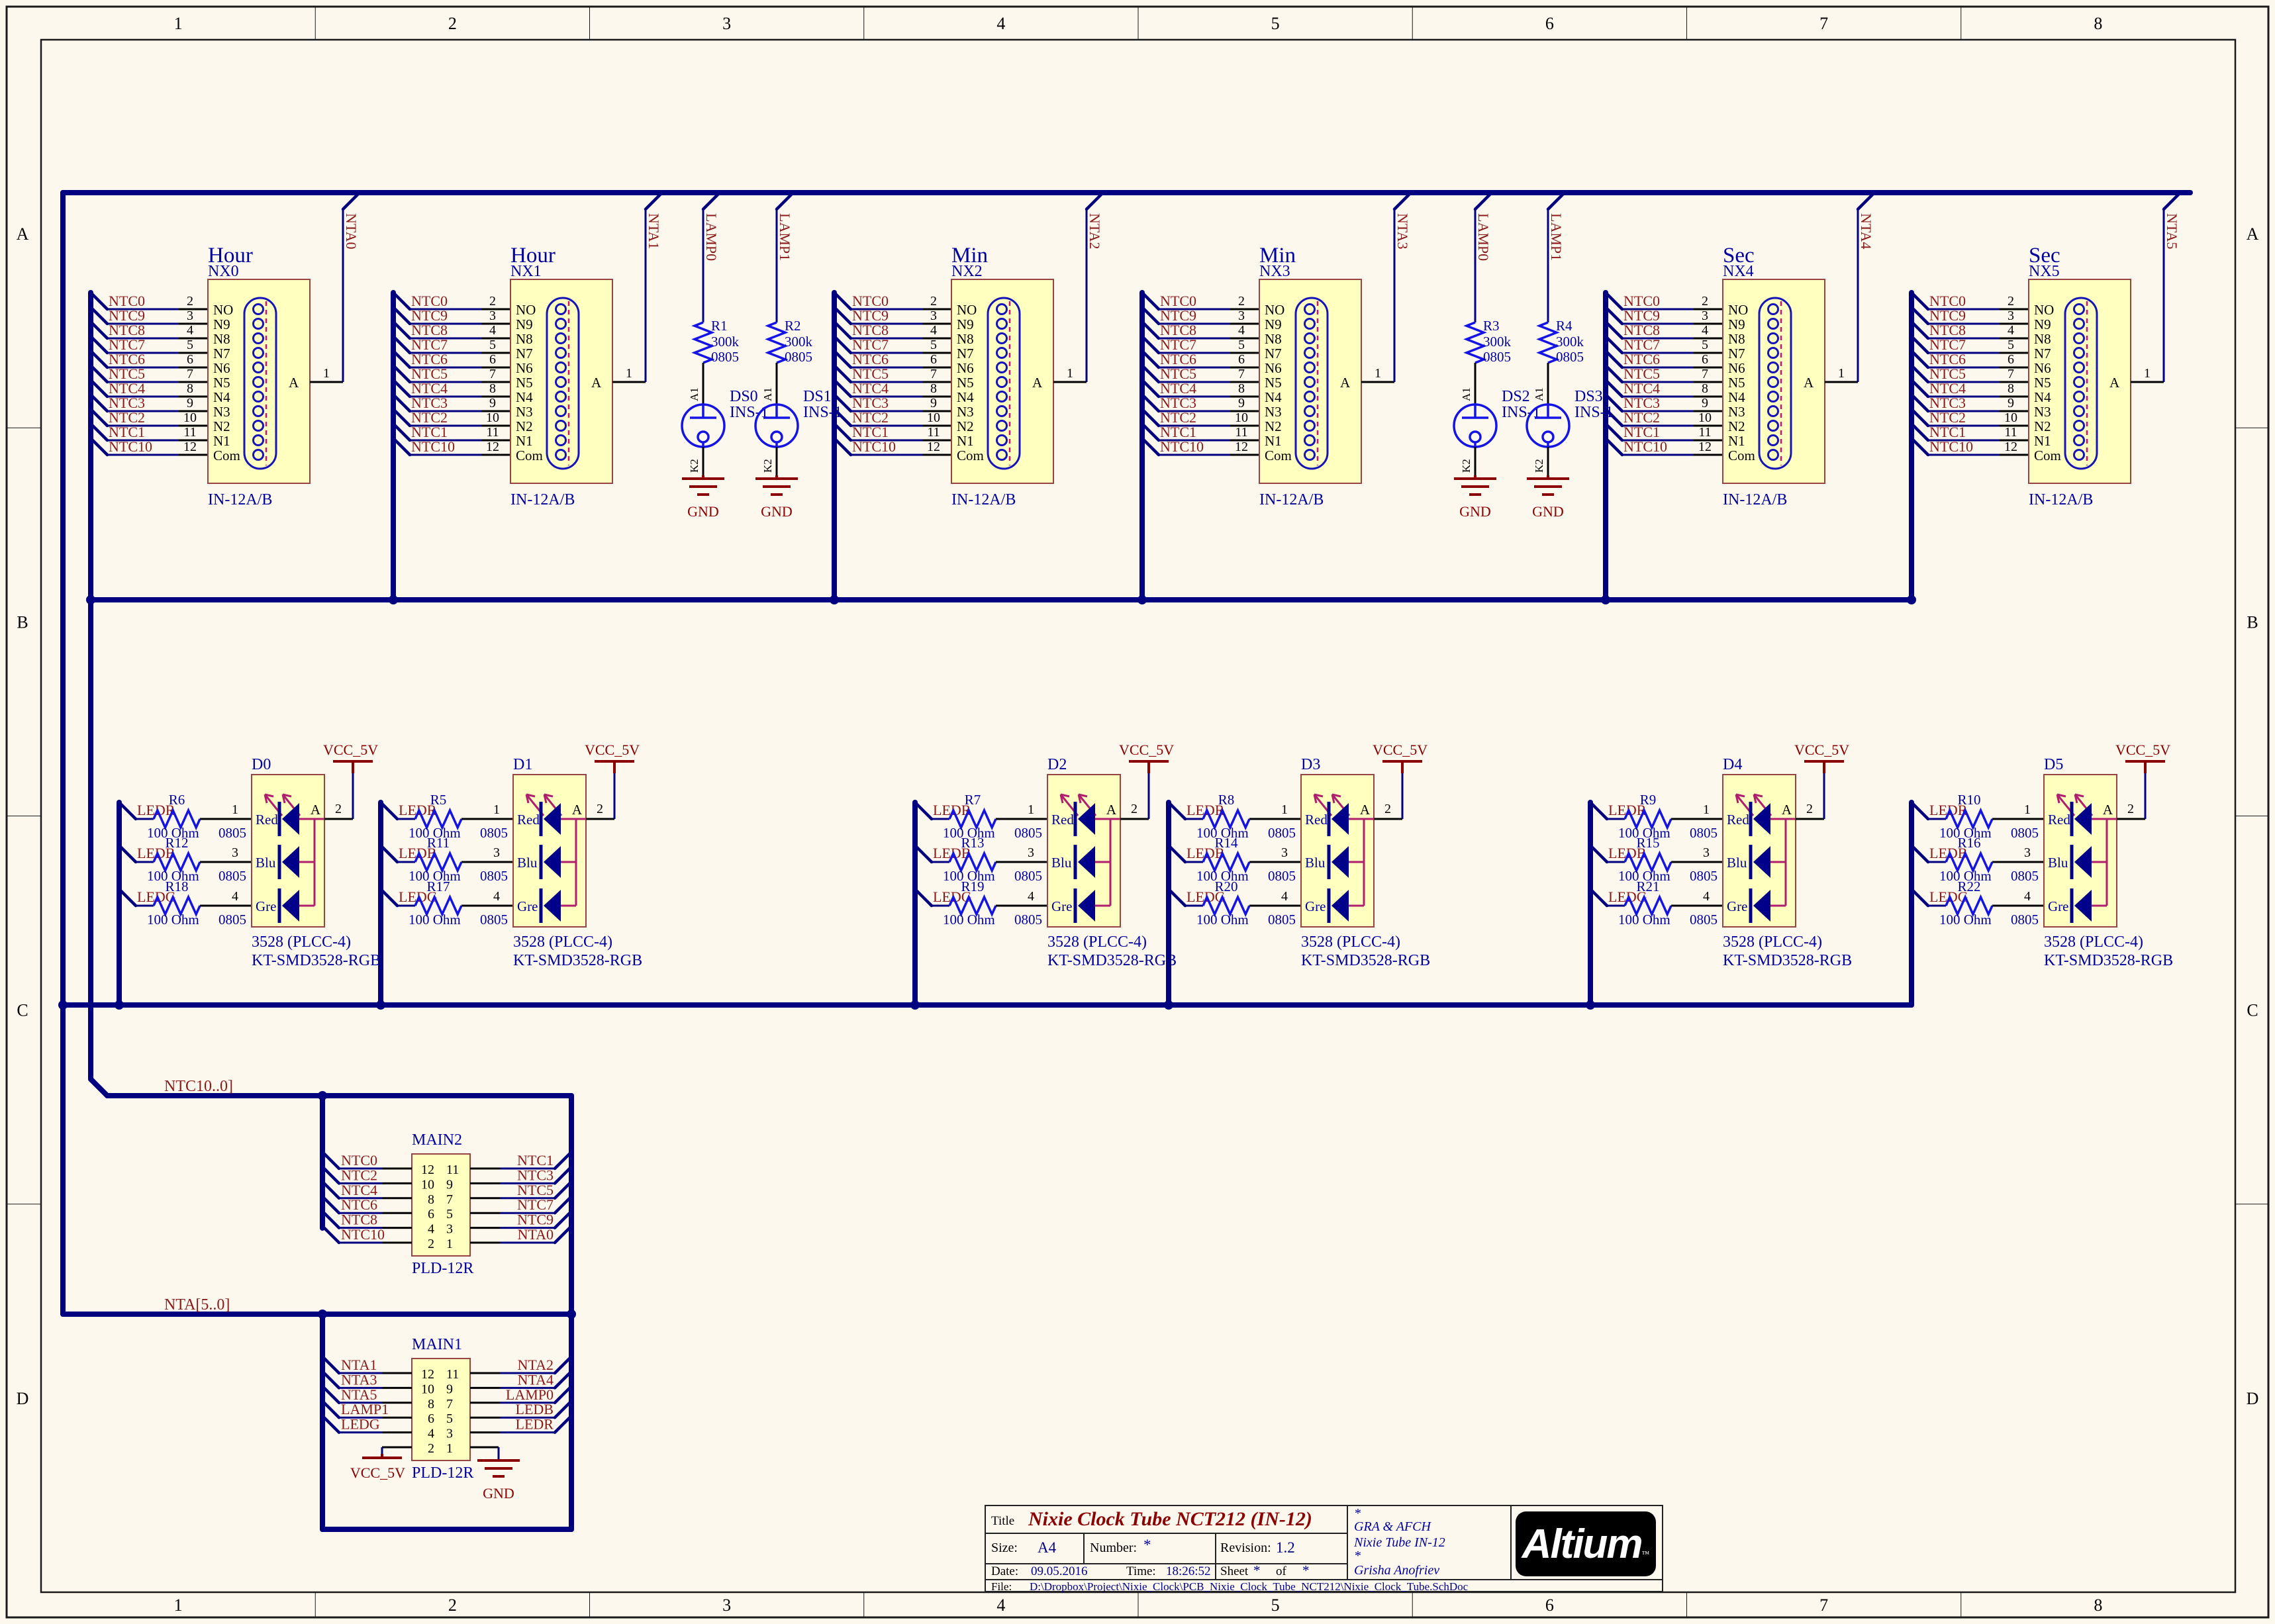  What do you see at coordinates (967, 310) in the screenshot?
I see `pin-name: NO` at bounding box center [967, 310].